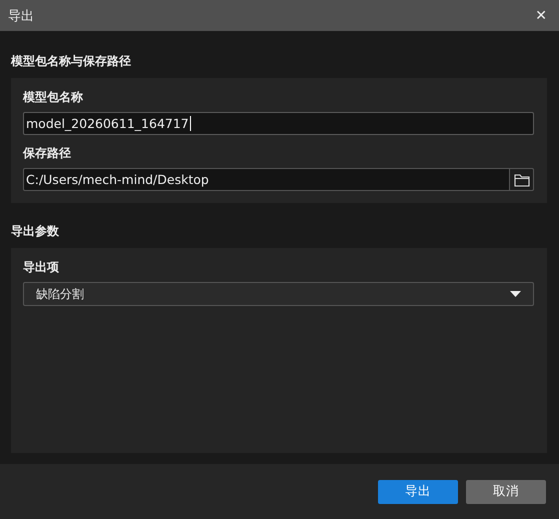 The image size is (559, 519). Describe the element at coordinates (21, 16) in the screenshot. I see `window-title: 导出` at that location.